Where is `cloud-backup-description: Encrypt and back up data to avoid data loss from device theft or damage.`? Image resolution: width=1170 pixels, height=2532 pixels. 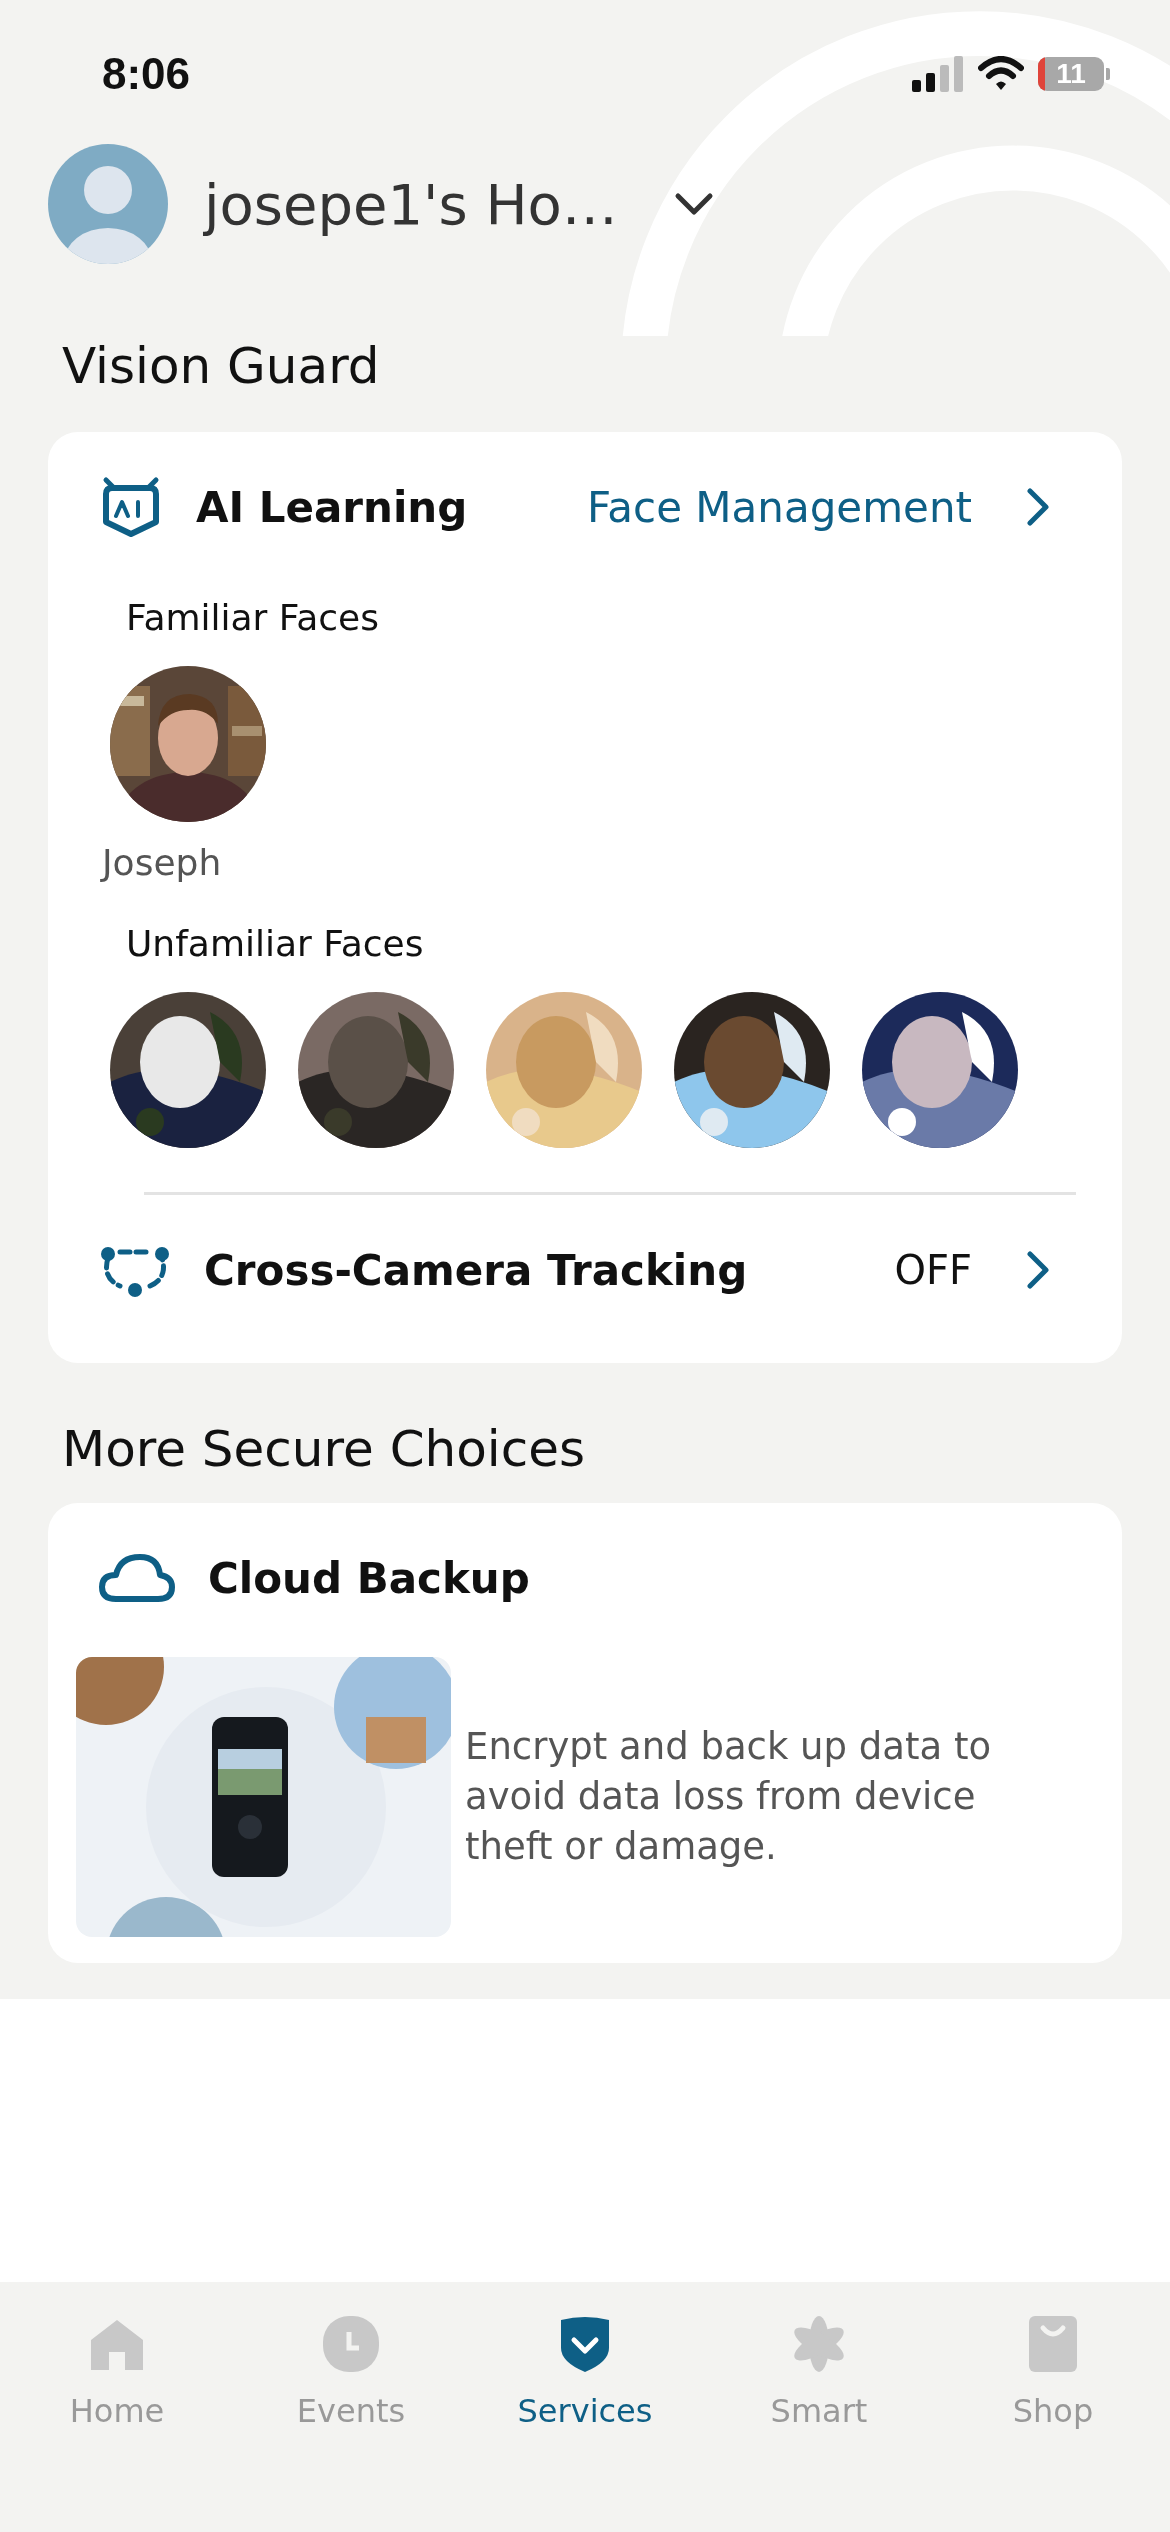 cloud-backup-description: Encrypt and back up data to avoid data loss from device theft or damage. is located at coordinates (729, 1797).